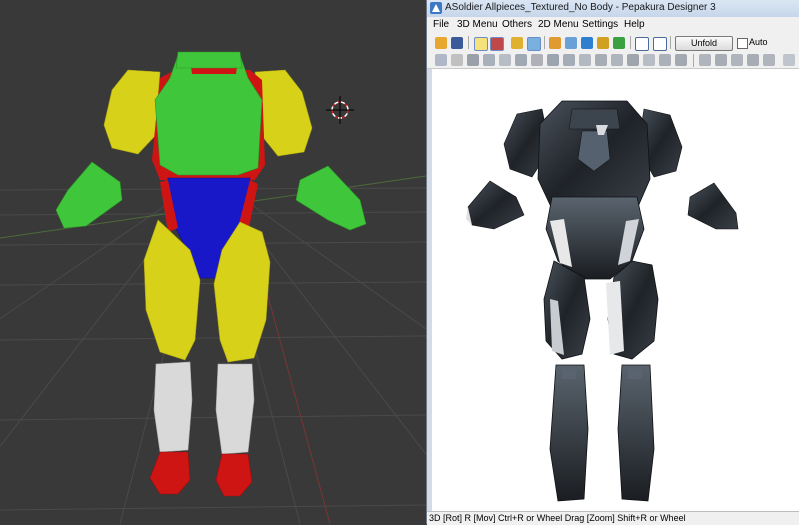  What do you see at coordinates (789, 60) in the screenshot?
I see `refresh-icon` at bounding box center [789, 60].